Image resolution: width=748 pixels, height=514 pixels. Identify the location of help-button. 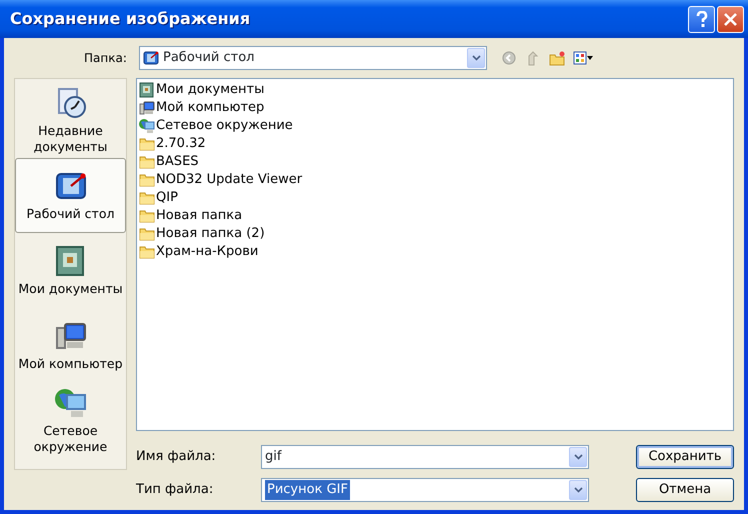
(701, 19).